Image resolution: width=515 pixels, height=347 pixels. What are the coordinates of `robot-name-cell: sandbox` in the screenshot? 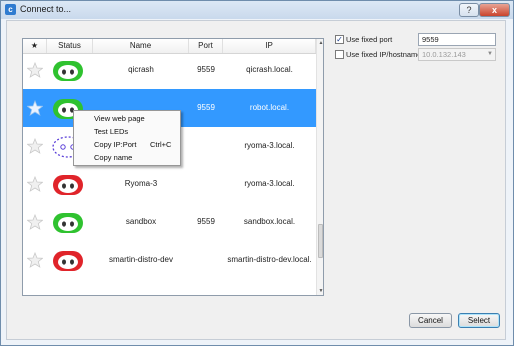 It's located at (141, 221).